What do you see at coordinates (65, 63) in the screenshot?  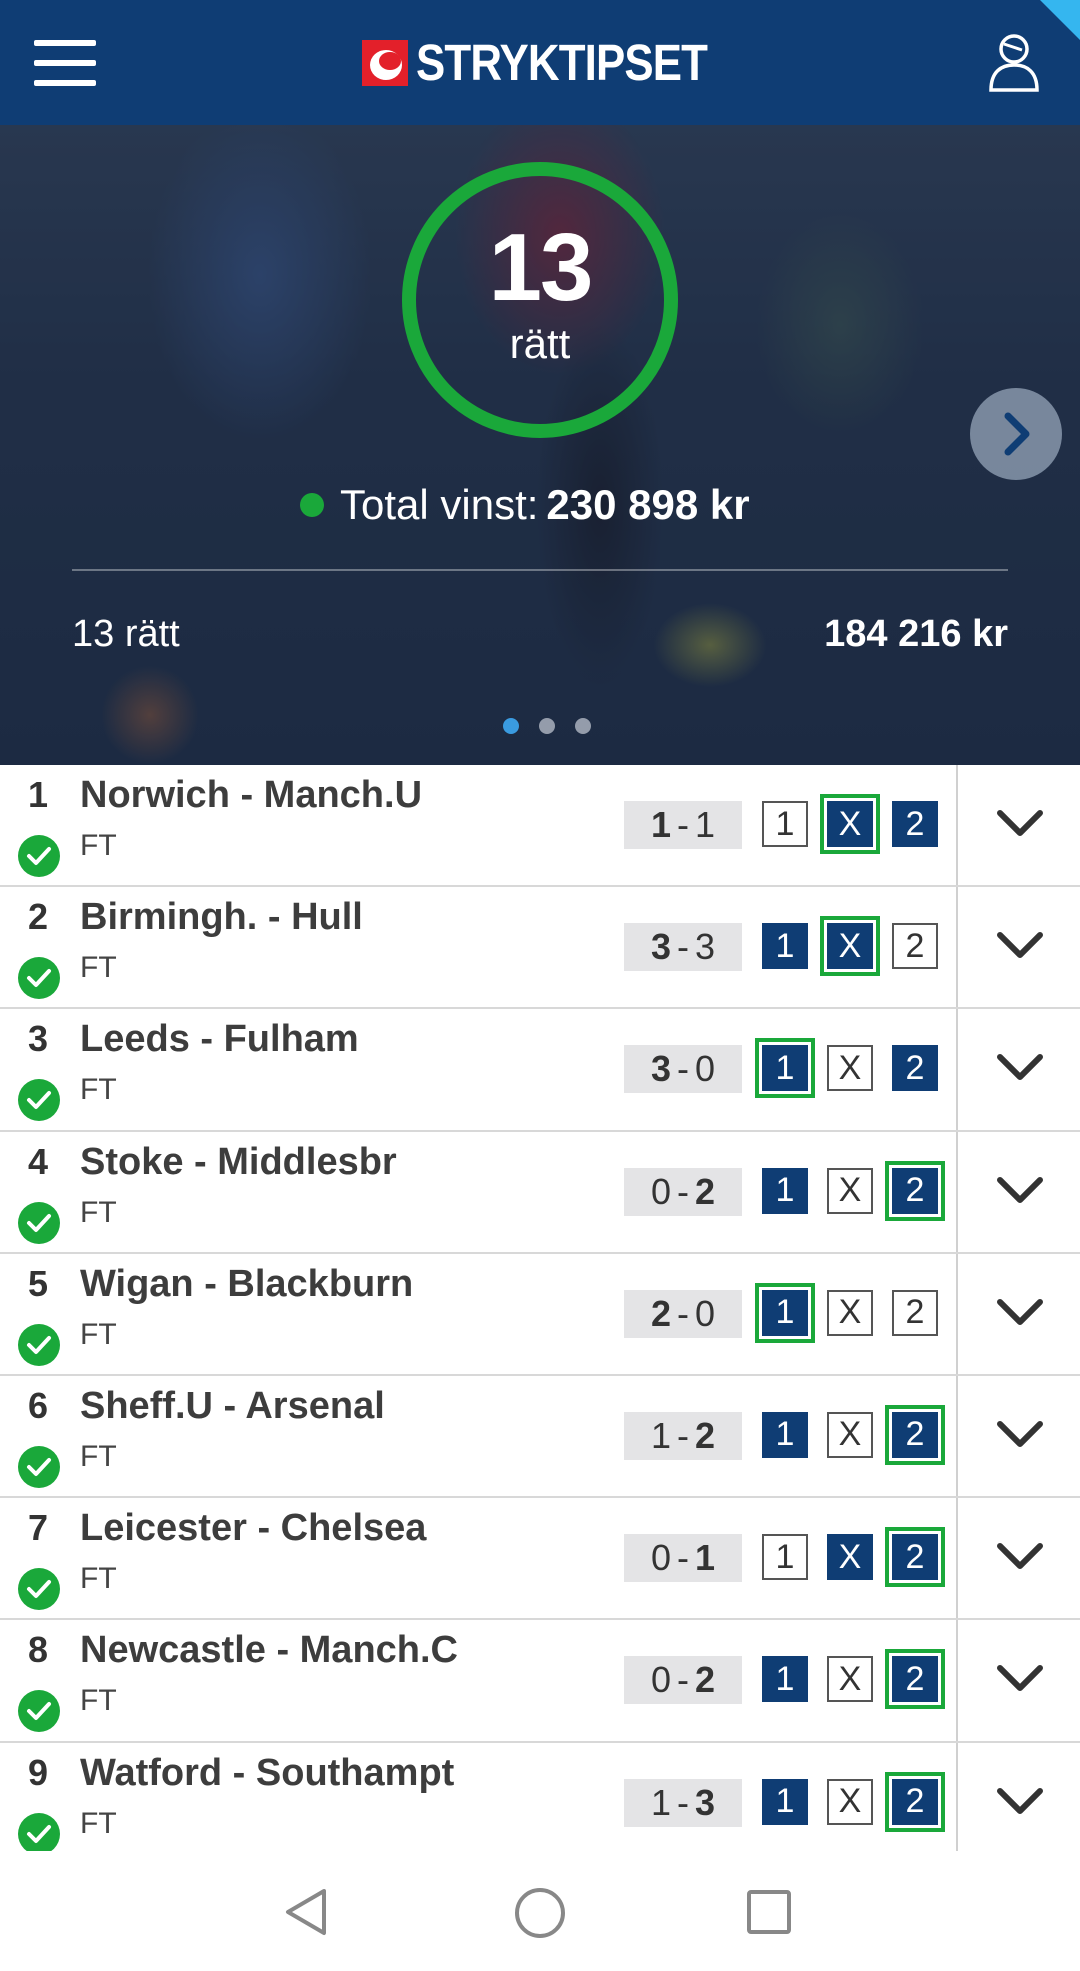 I see `hamburger-menu-icon` at bounding box center [65, 63].